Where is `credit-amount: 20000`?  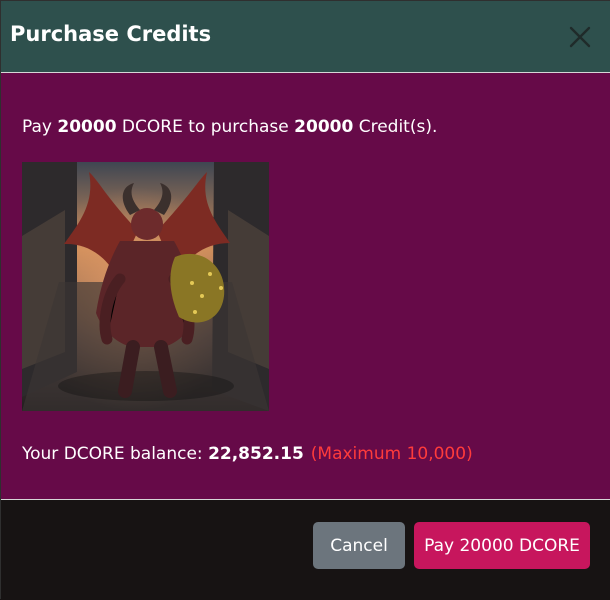 credit-amount: 20000 is located at coordinates (324, 127).